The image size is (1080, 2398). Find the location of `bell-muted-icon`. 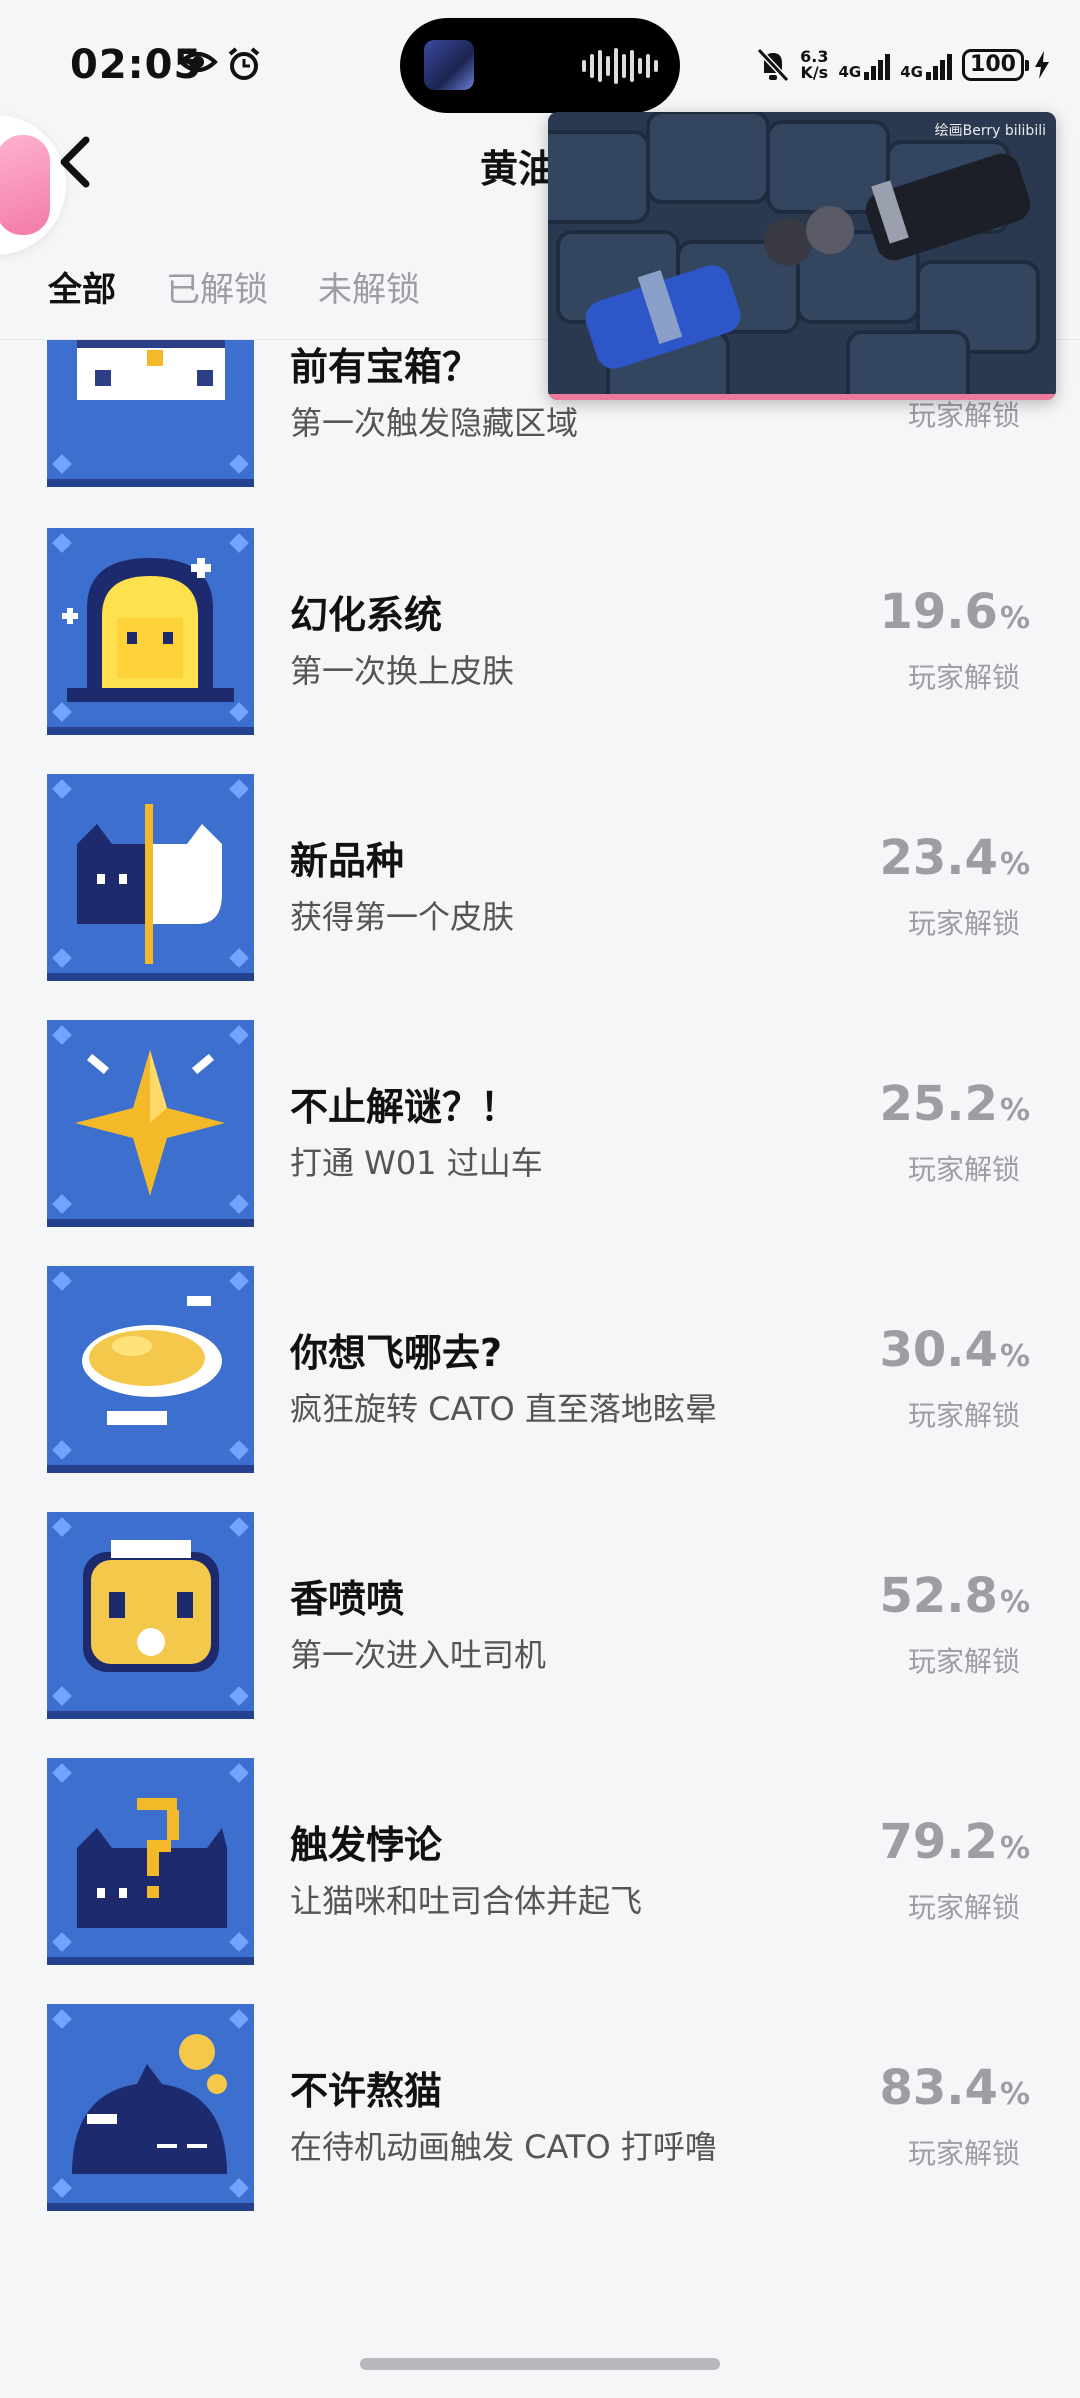

bell-muted-icon is located at coordinates (773, 65).